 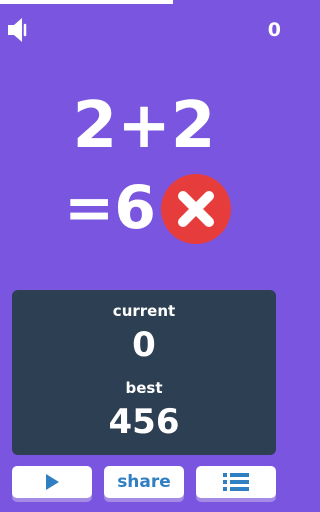 What do you see at coordinates (196, 209) in the screenshot?
I see `wrong-x-icon` at bounding box center [196, 209].